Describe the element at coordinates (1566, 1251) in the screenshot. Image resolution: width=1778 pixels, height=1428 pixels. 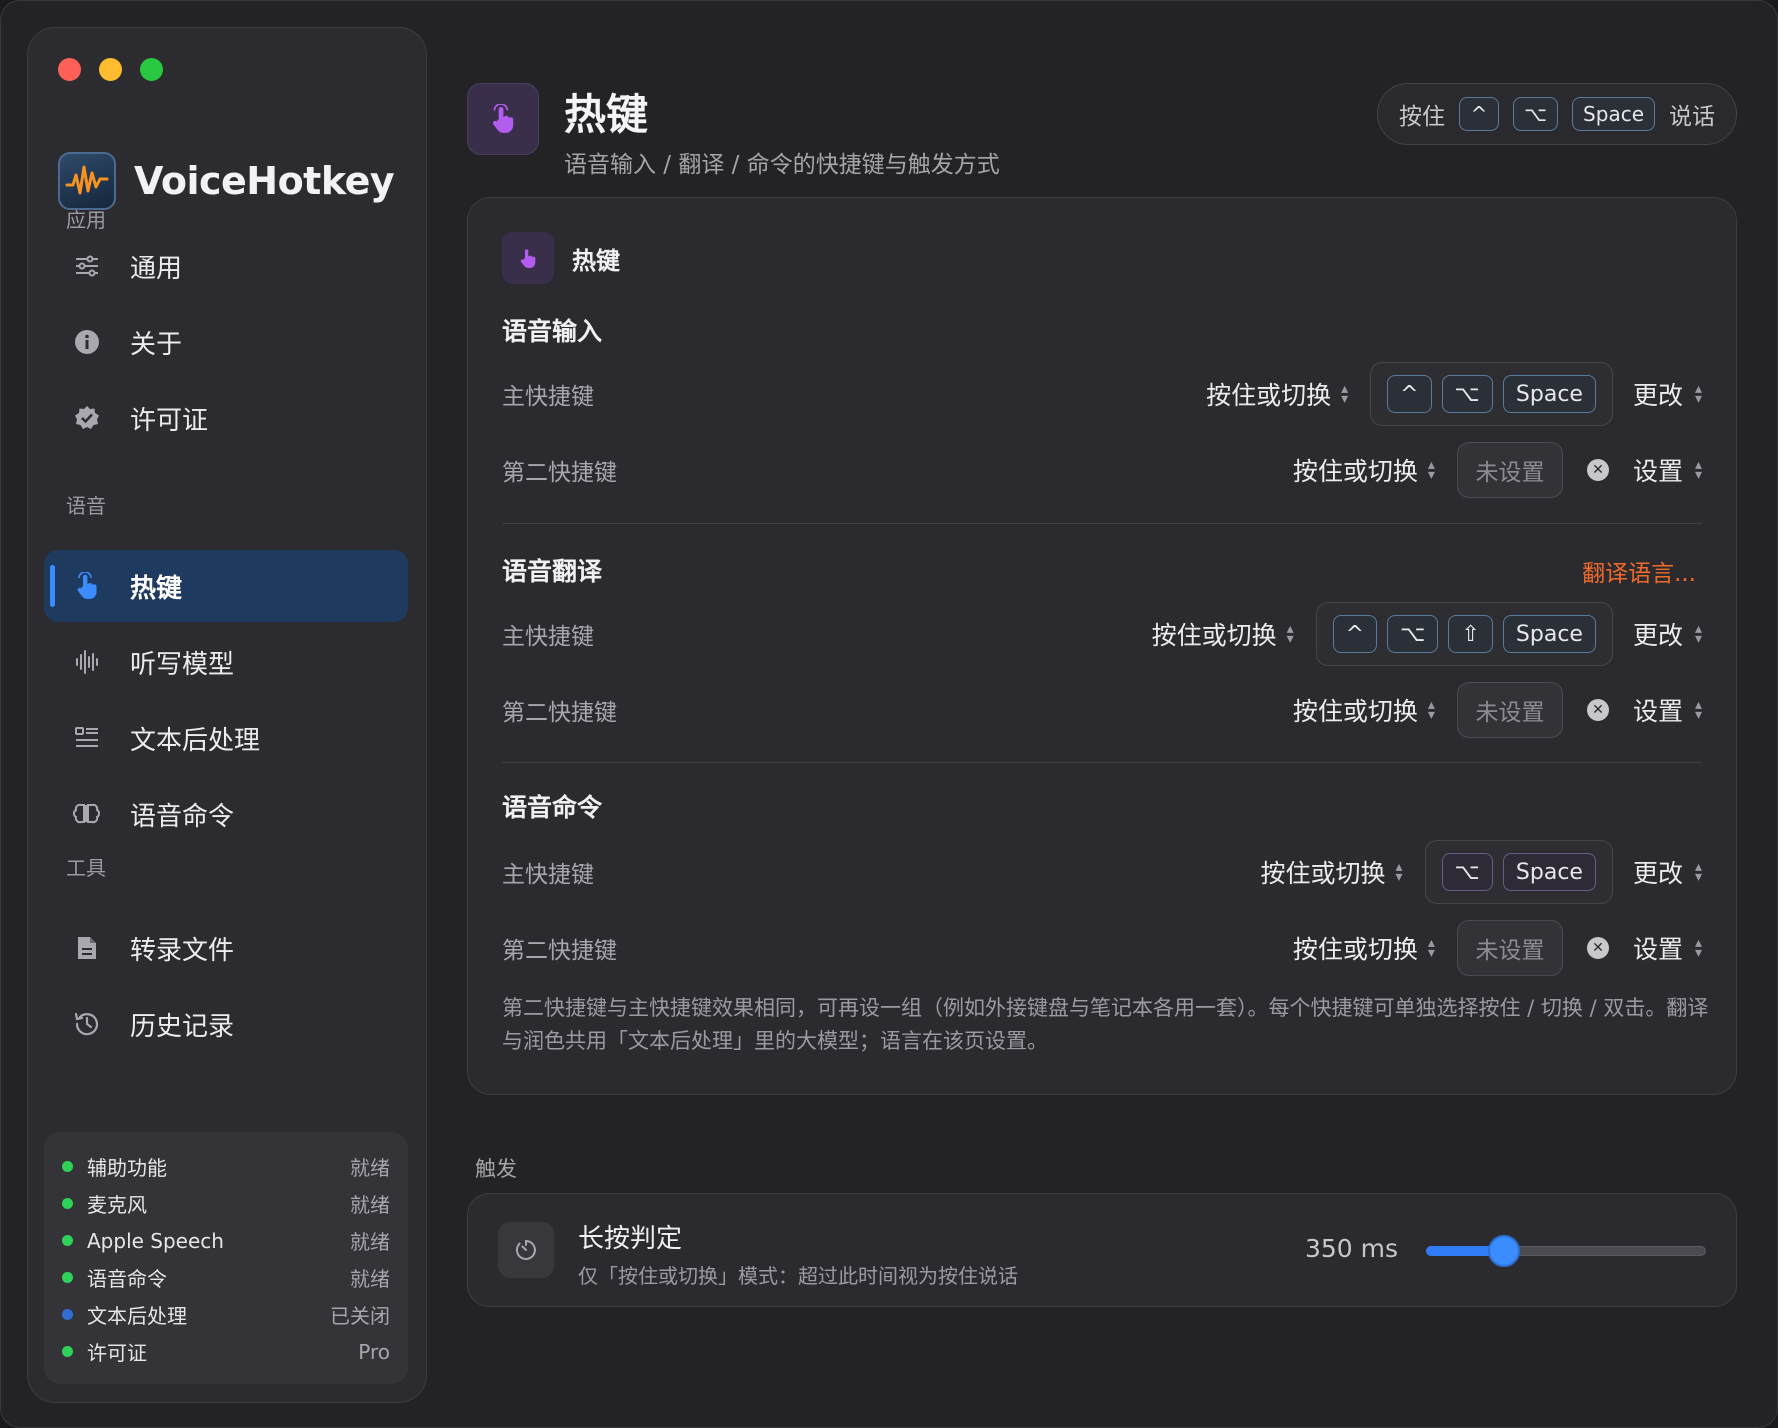
I see `long-press-slider` at that location.